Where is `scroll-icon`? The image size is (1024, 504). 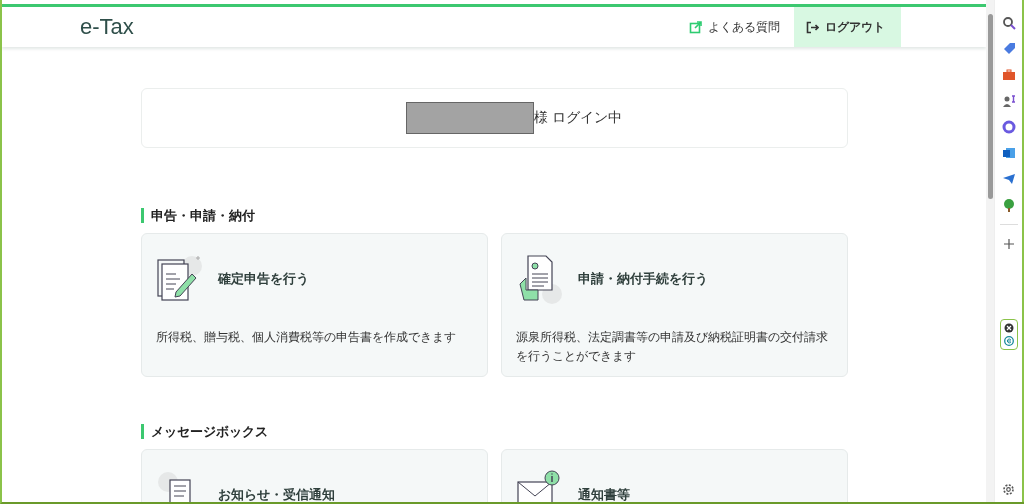 scroll-icon is located at coordinates (174, 487).